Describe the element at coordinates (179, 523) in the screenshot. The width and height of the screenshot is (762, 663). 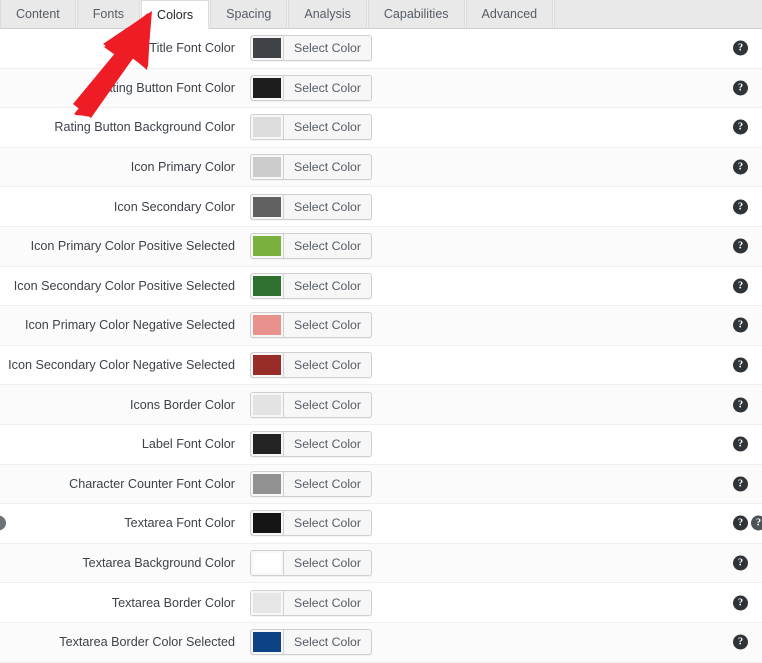
I see `setting-label: Textarea Font Color` at that location.